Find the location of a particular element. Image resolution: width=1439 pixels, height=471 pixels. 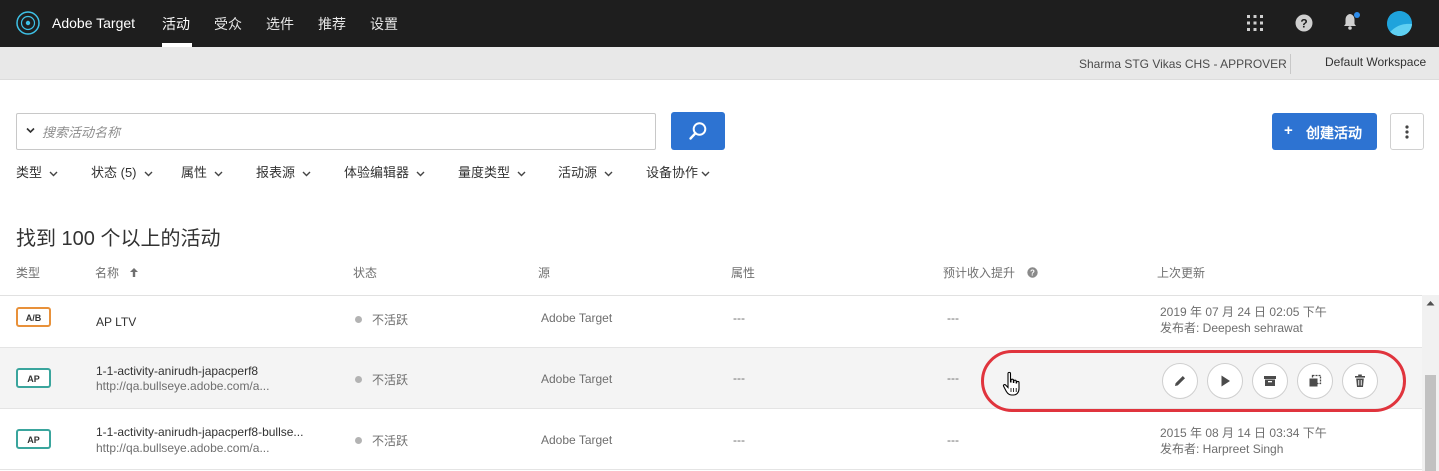

info-help-icon: ? is located at coordinates (1032, 272).